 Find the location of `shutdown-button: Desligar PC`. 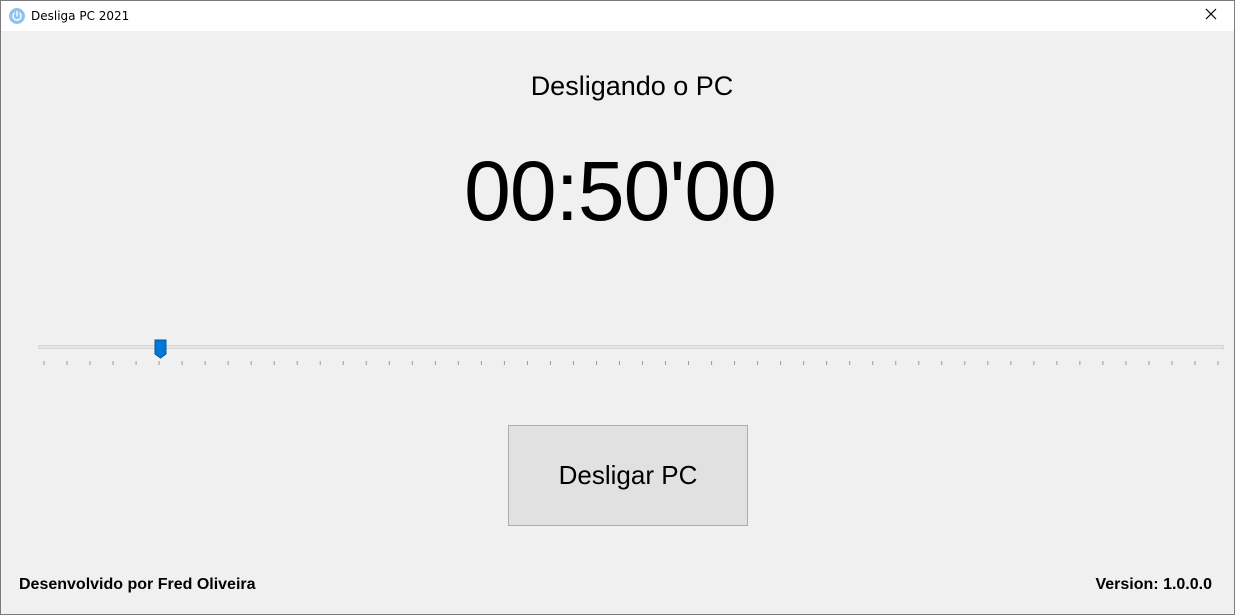

shutdown-button: Desligar PC is located at coordinates (628, 475).